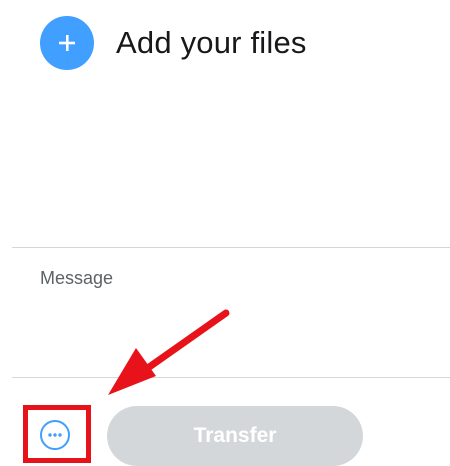  I want to click on add-files-button: Add your files, so click(173, 43).